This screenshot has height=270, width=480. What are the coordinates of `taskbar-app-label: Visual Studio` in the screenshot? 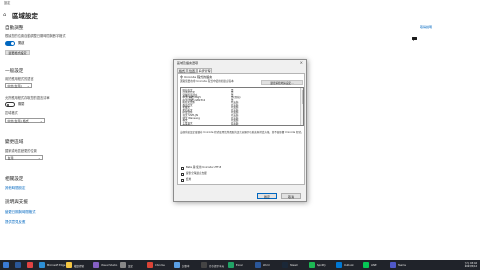 It's located at (109, 265).